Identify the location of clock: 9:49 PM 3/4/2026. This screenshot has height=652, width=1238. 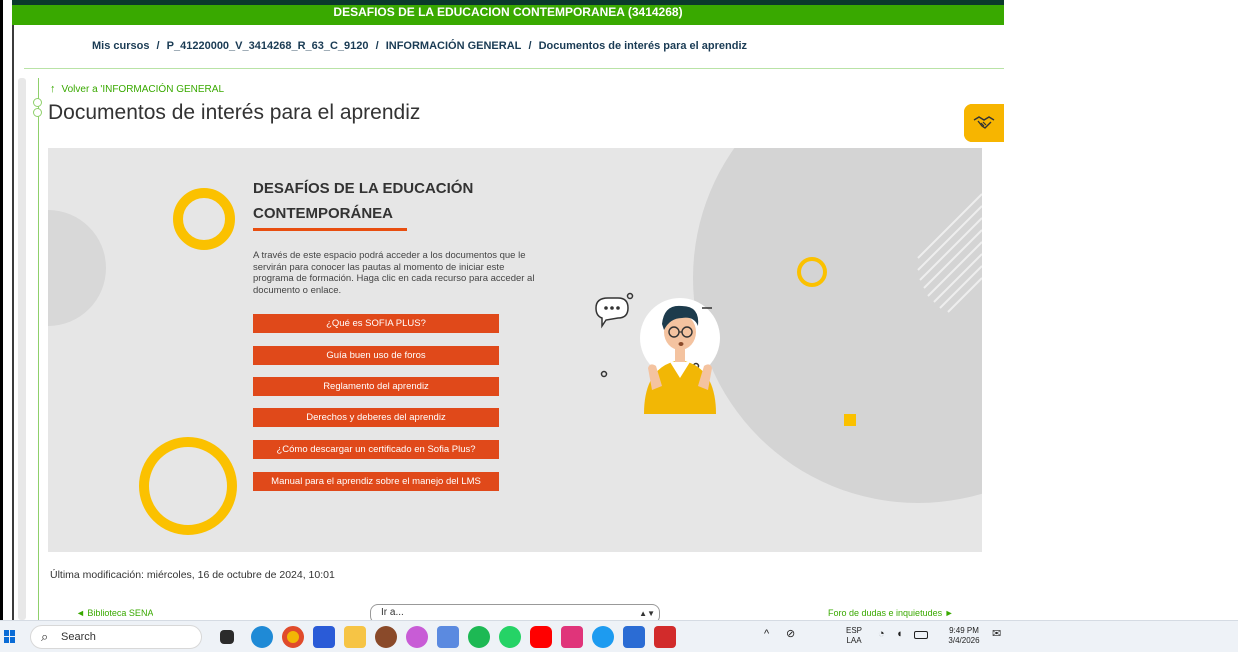
(964, 636).